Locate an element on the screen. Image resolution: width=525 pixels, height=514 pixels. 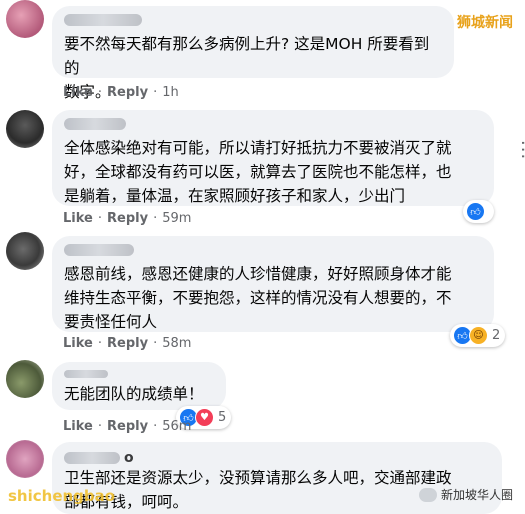
comment-bubble: o 卫生部还是资源太少，没预算请那么多人吧，交通部建政 部都有钱，呵呵。 is located at coordinates (277, 478).